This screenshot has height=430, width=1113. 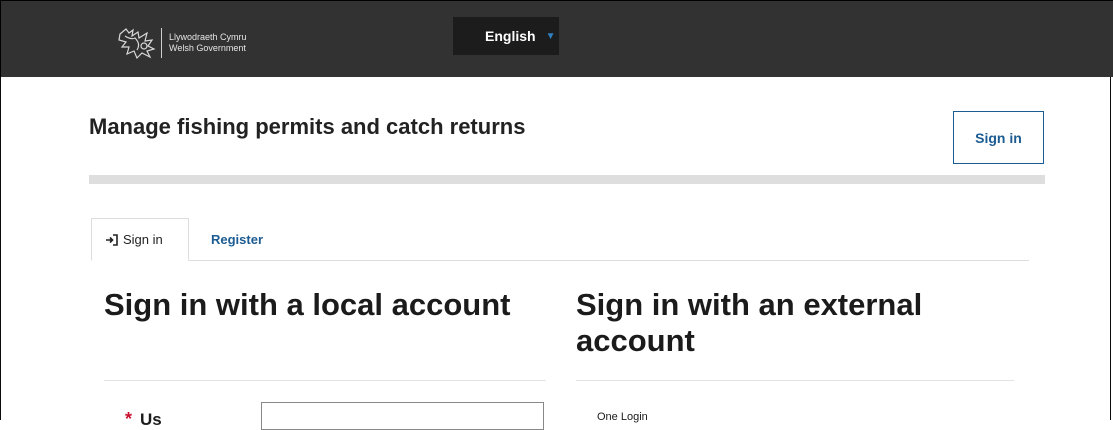 What do you see at coordinates (325, 380) in the screenshot?
I see `local-heading-rule` at bounding box center [325, 380].